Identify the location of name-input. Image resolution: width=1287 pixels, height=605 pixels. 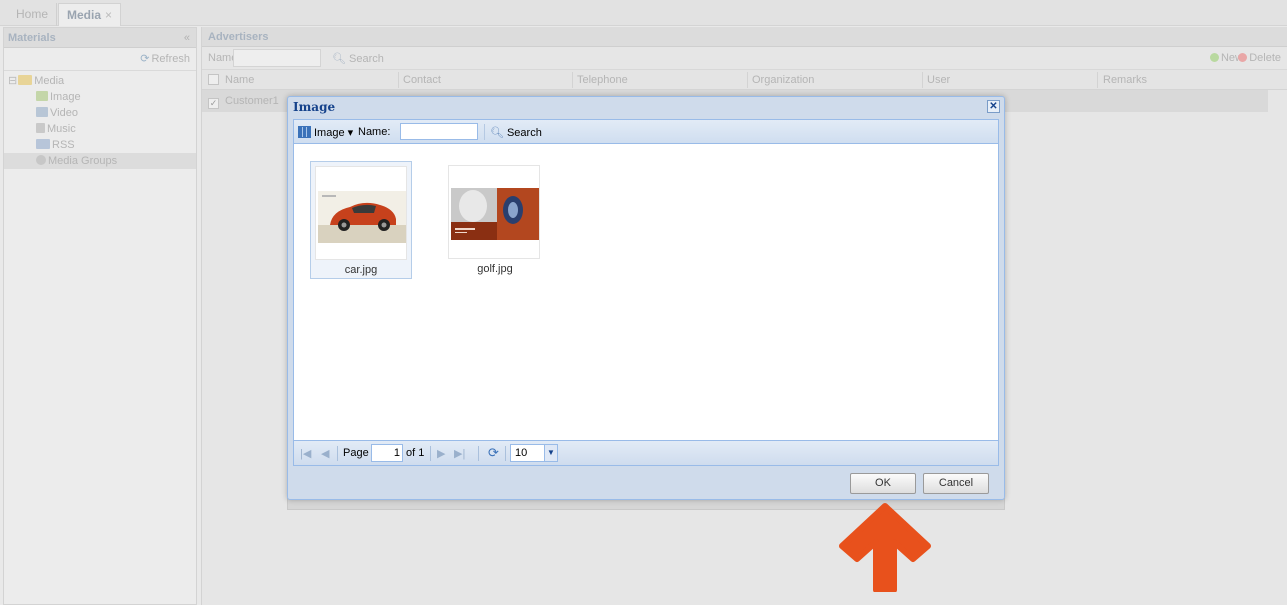
(439, 131).